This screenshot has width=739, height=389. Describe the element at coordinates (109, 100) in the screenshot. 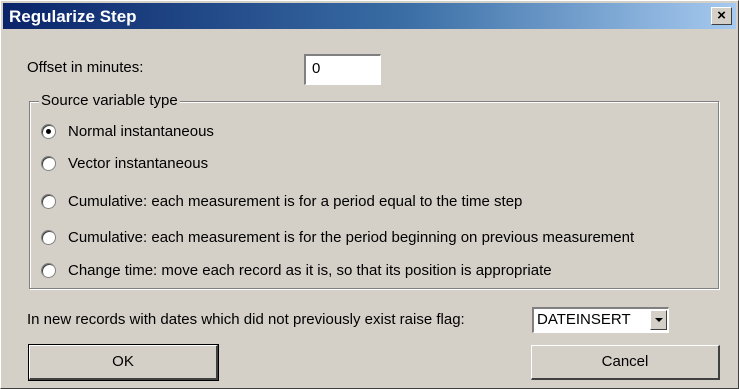

I see `group-legend: Source variable type` at that location.